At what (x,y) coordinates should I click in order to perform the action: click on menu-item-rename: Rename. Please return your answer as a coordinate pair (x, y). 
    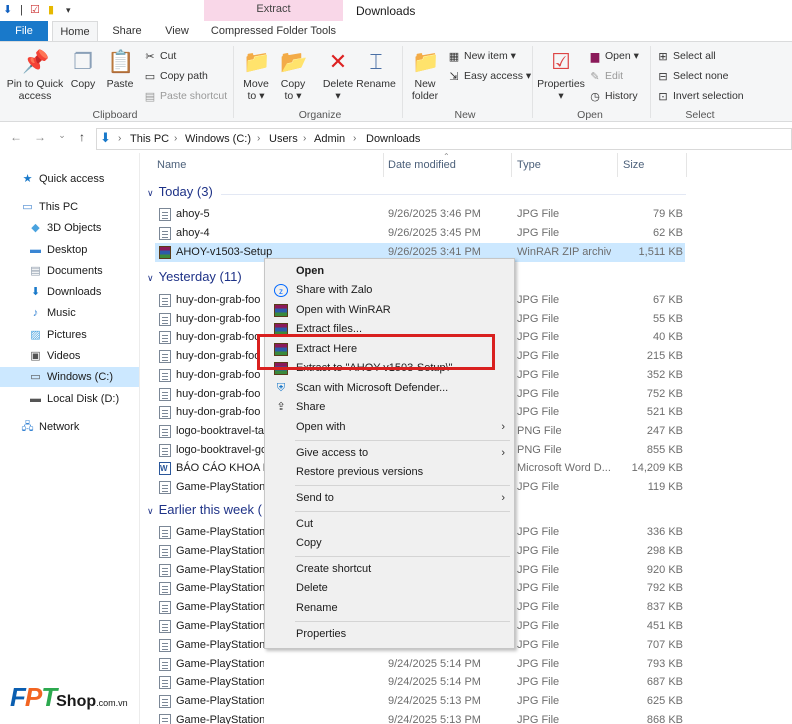
    Looking at the image, I should click on (389, 608).